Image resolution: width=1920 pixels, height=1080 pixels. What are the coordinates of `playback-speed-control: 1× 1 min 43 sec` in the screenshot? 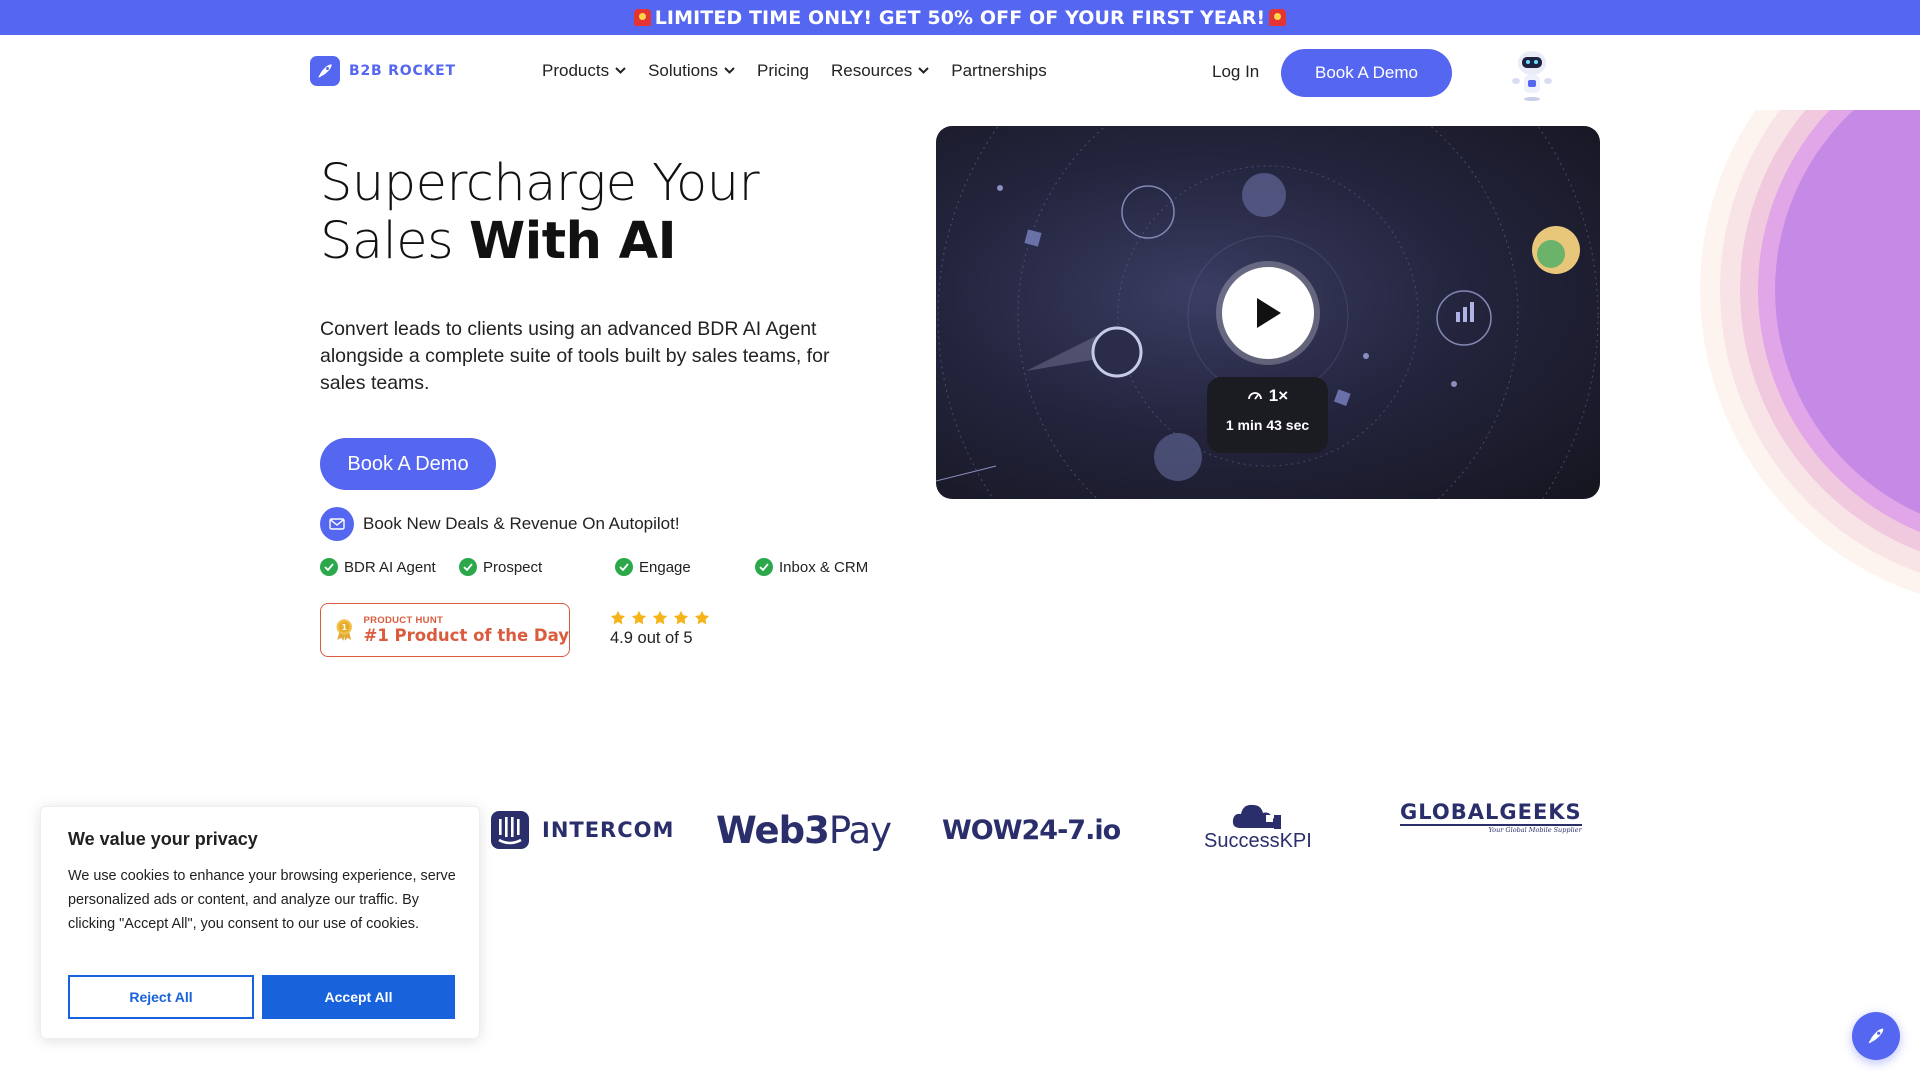 It's located at (1267, 415).